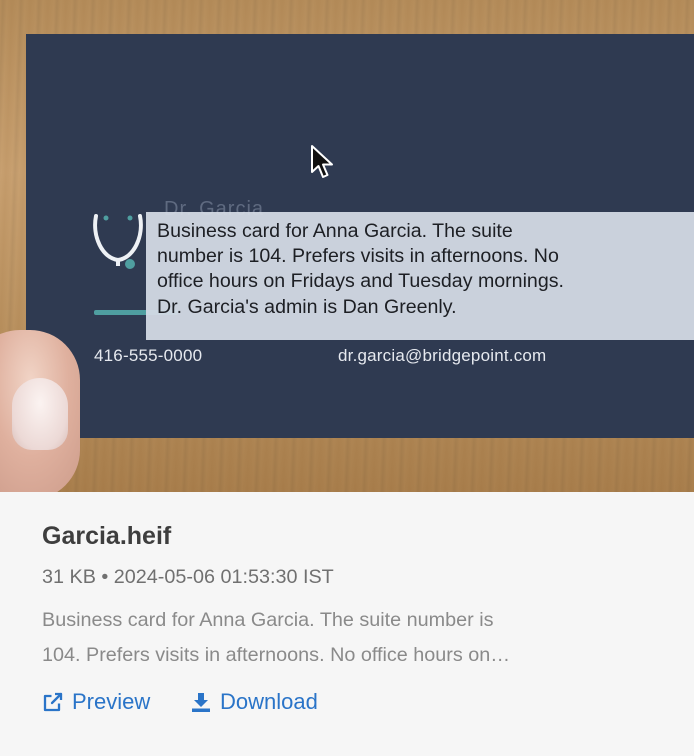 The width and height of the screenshot is (694, 756). I want to click on file-info: 31 KB • 2024-05-06 01:53:30 IST, so click(188, 577).